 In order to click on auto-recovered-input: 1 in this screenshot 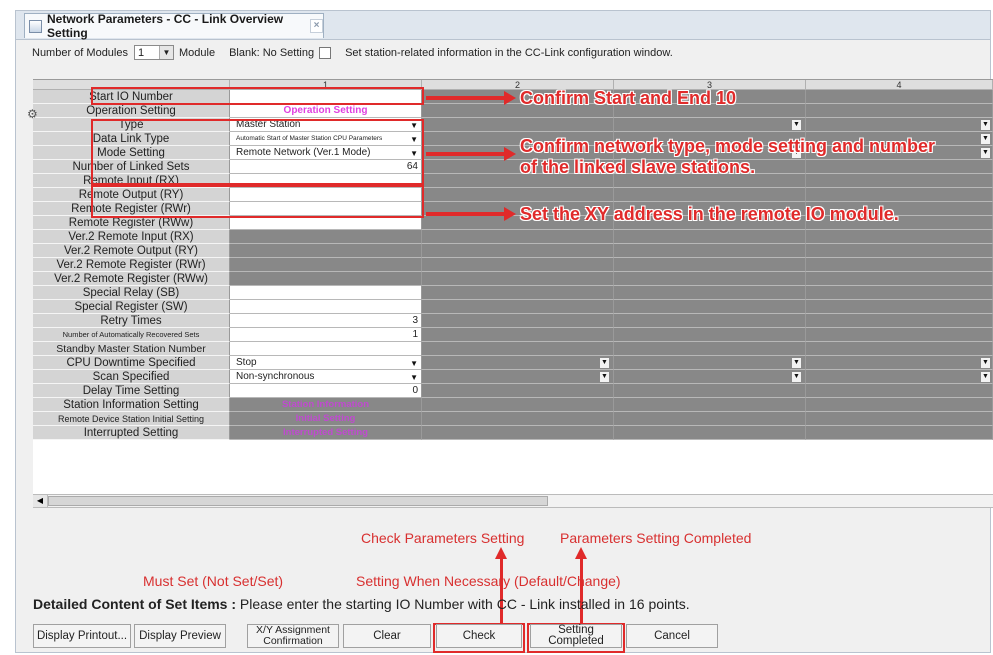, I will do `click(326, 335)`.